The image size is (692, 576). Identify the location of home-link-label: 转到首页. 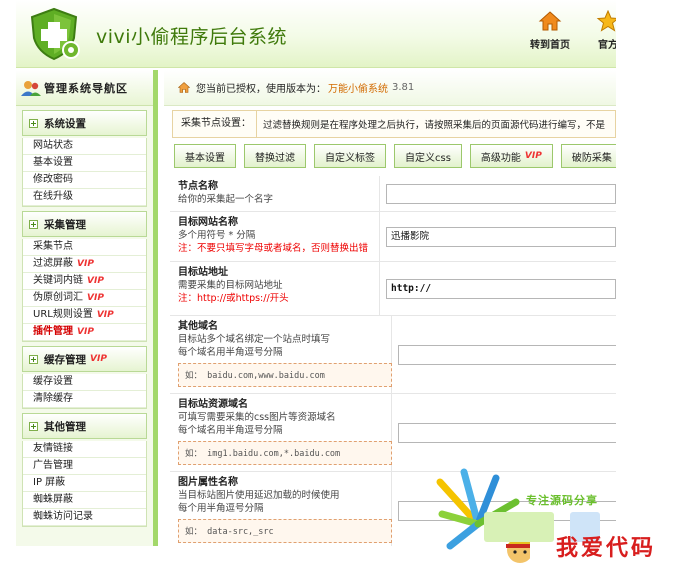
(550, 45).